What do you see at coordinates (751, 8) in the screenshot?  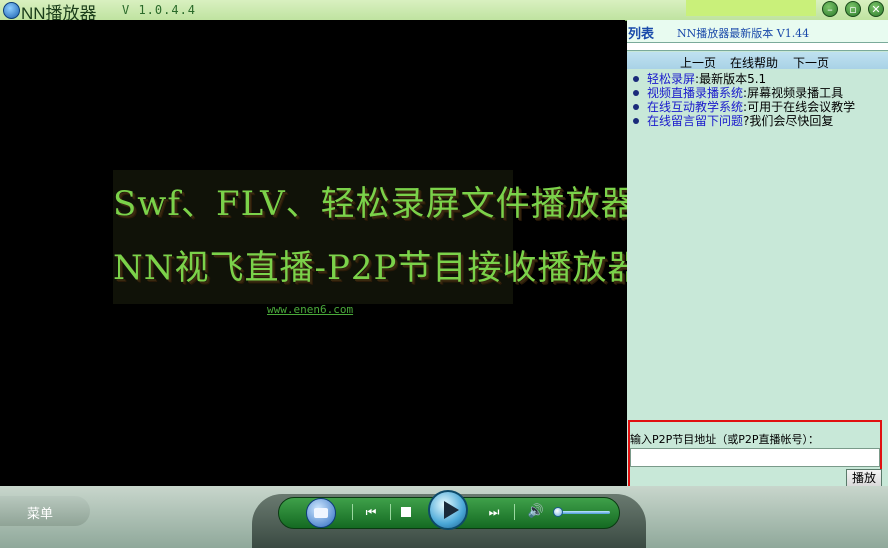 I see `title-strip` at bounding box center [751, 8].